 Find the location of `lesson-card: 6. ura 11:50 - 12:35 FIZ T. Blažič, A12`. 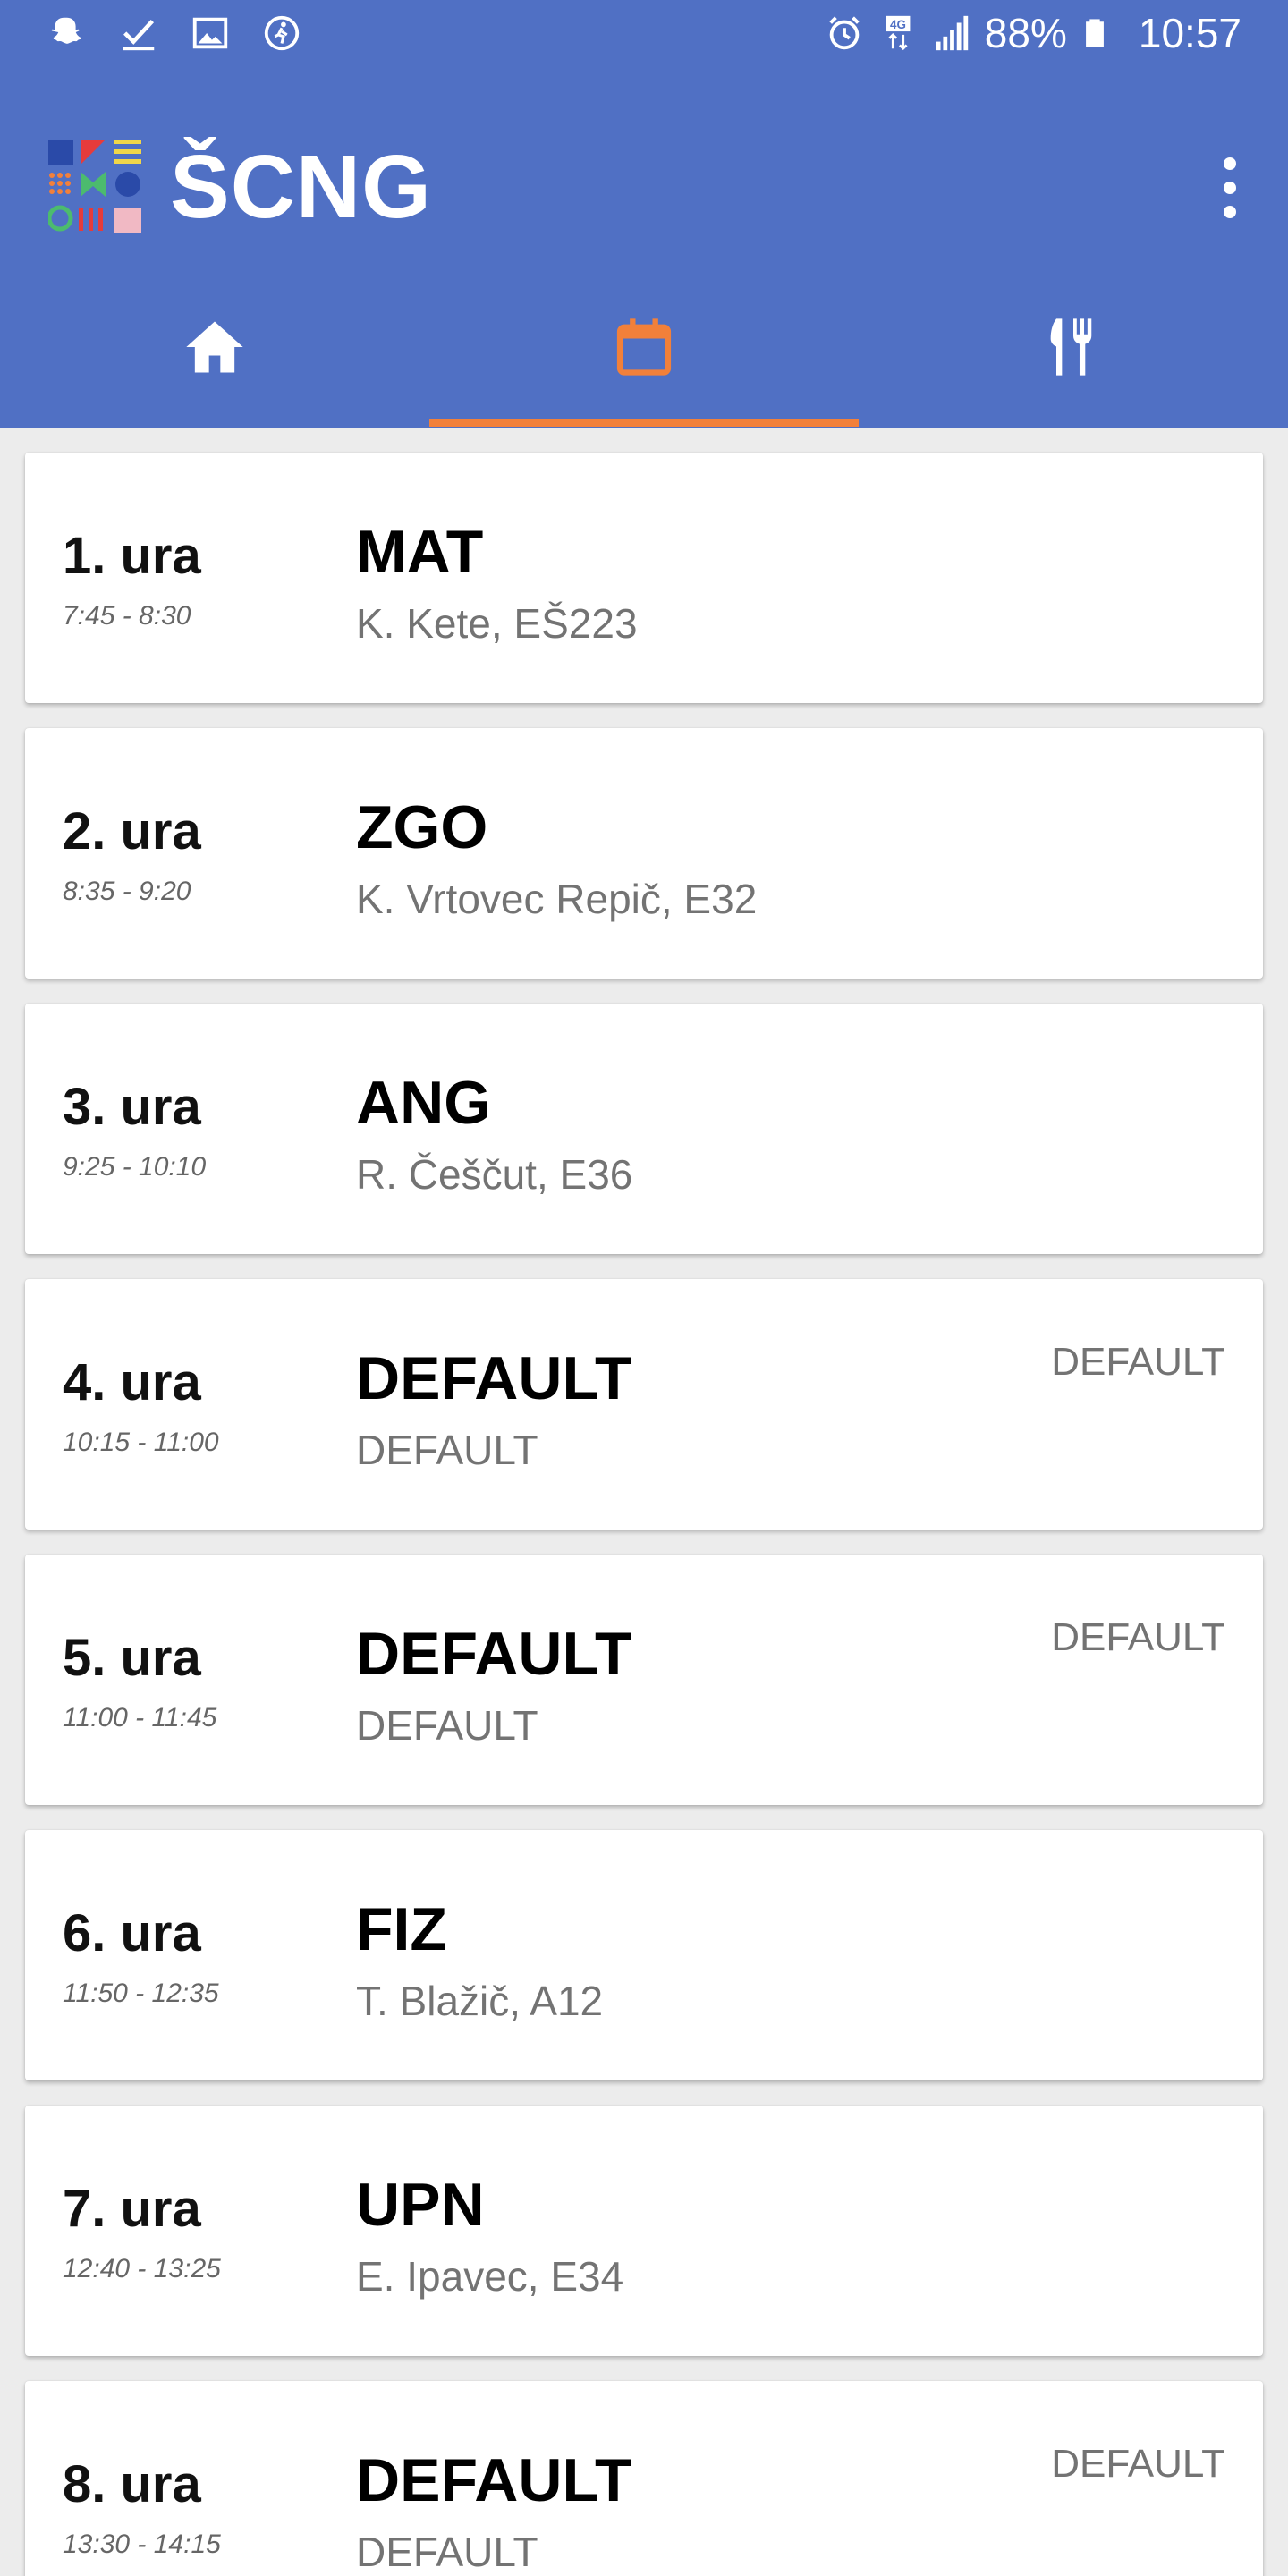

lesson-card: 6. ura 11:50 - 12:35 FIZ T. Blažič, A12 is located at coordinates (644, 1955).